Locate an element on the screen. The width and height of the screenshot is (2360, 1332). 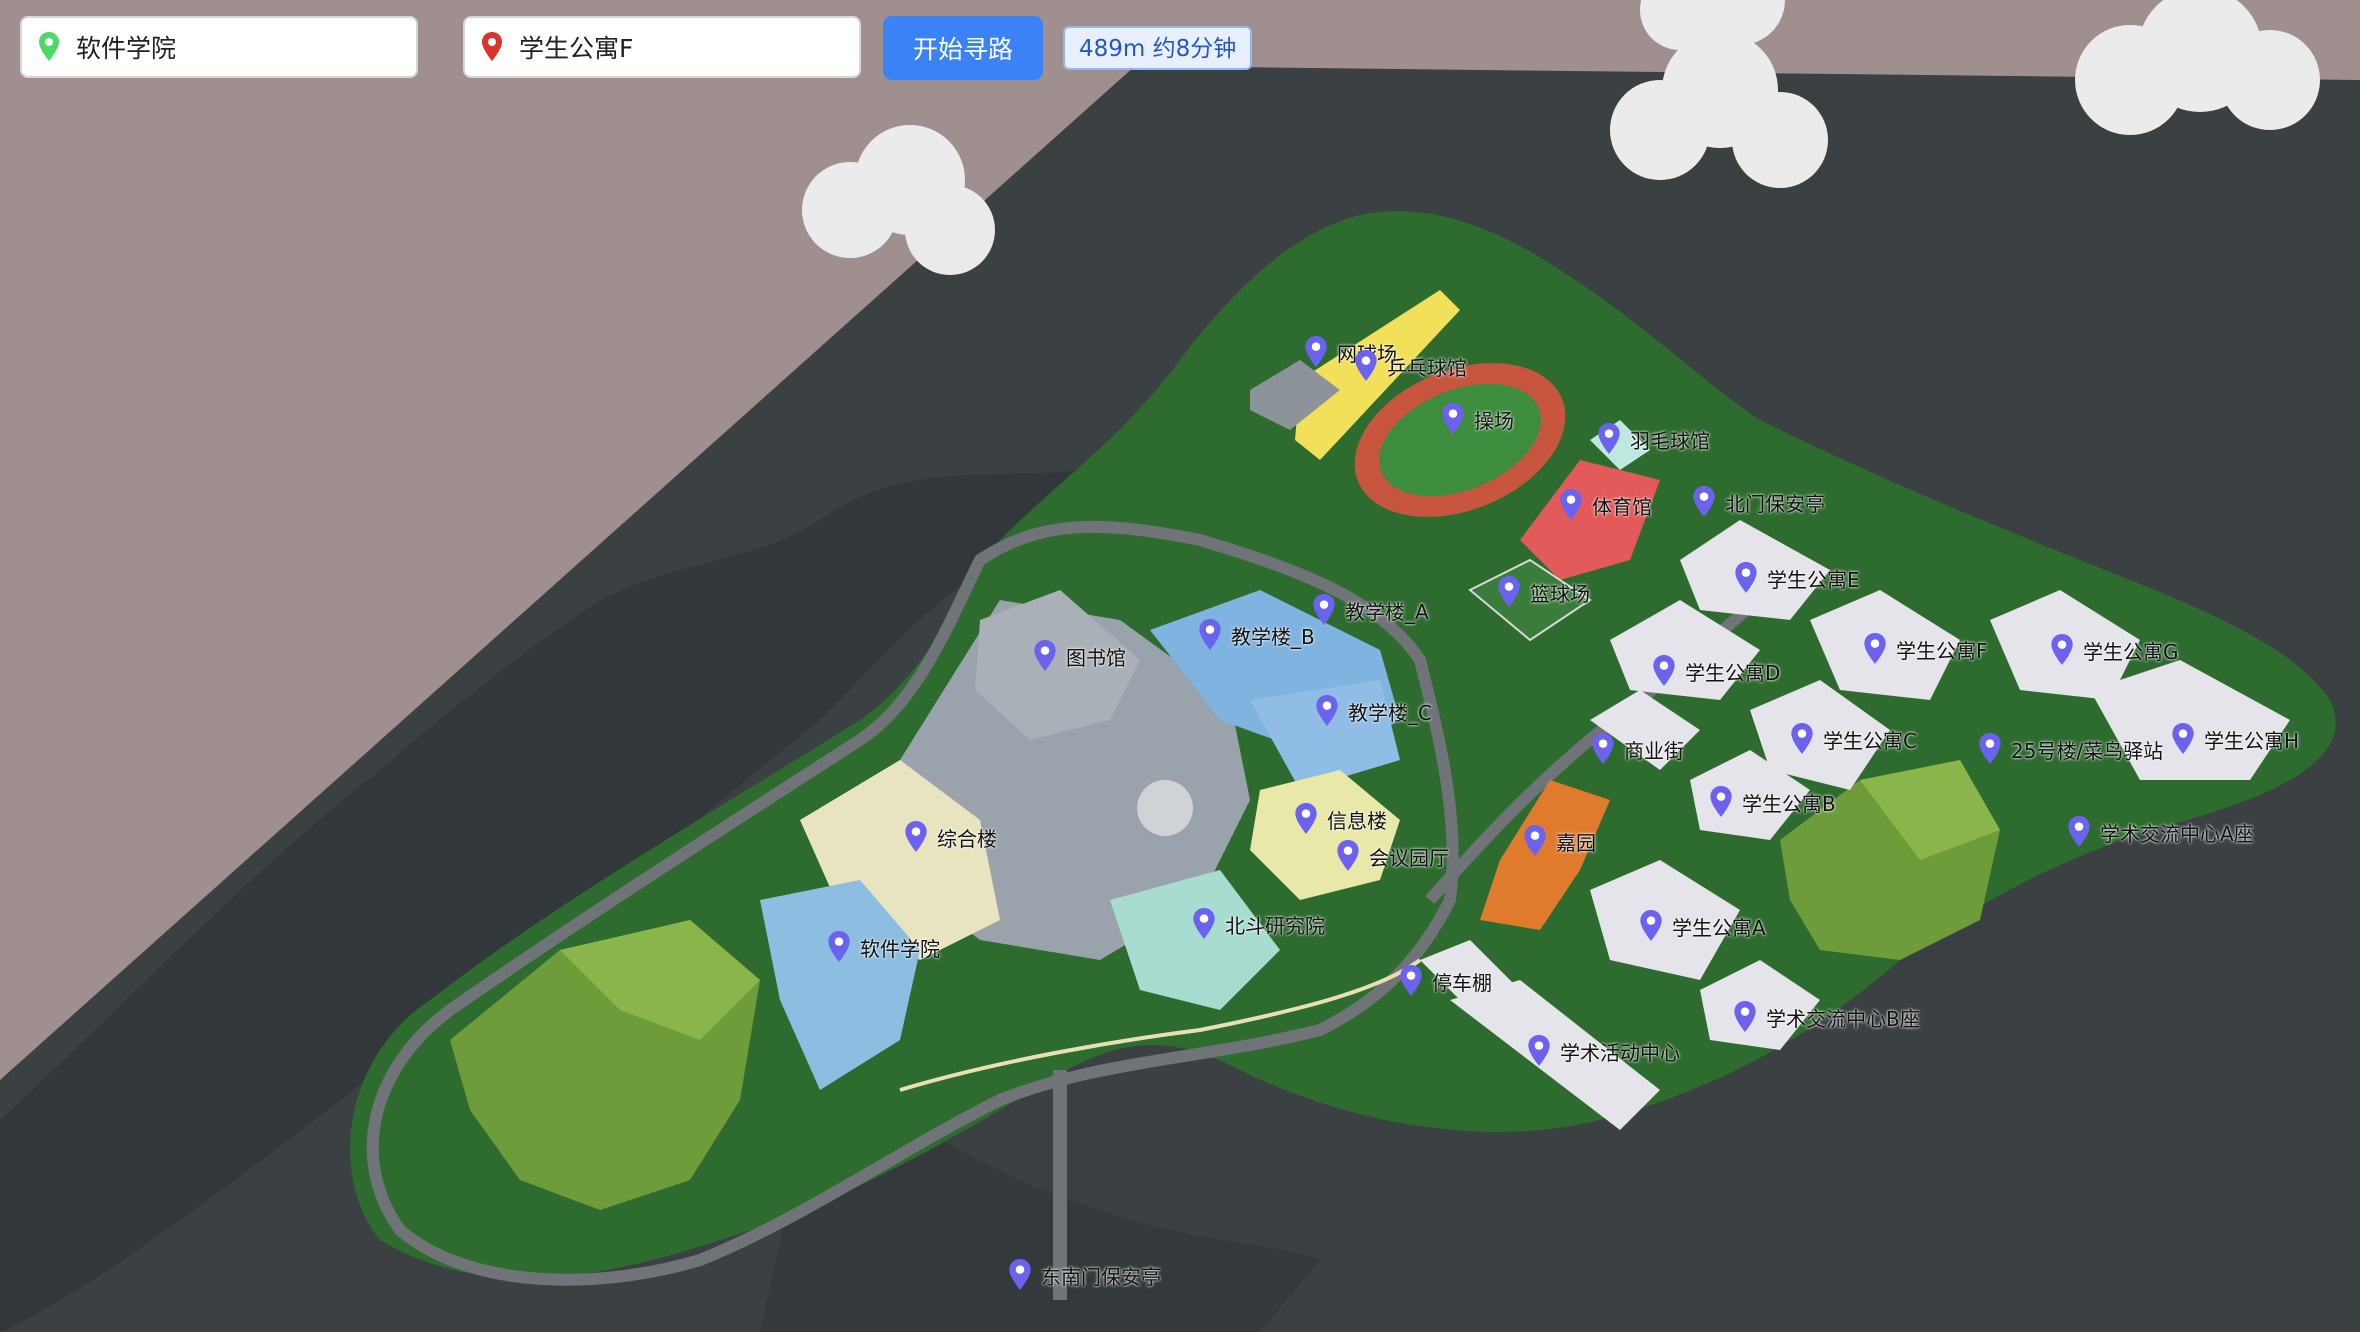
plaza-fountain is located at coordinates (1165, 808).